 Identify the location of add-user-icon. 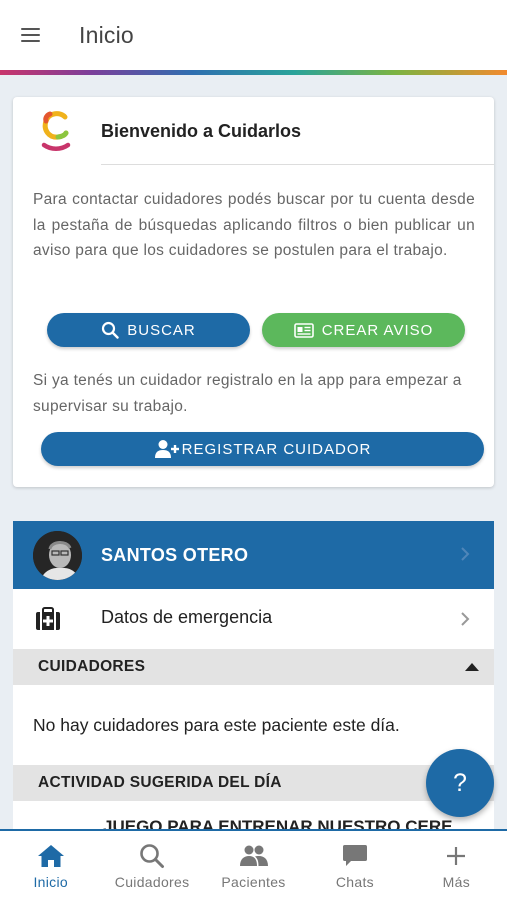
(166, 449).